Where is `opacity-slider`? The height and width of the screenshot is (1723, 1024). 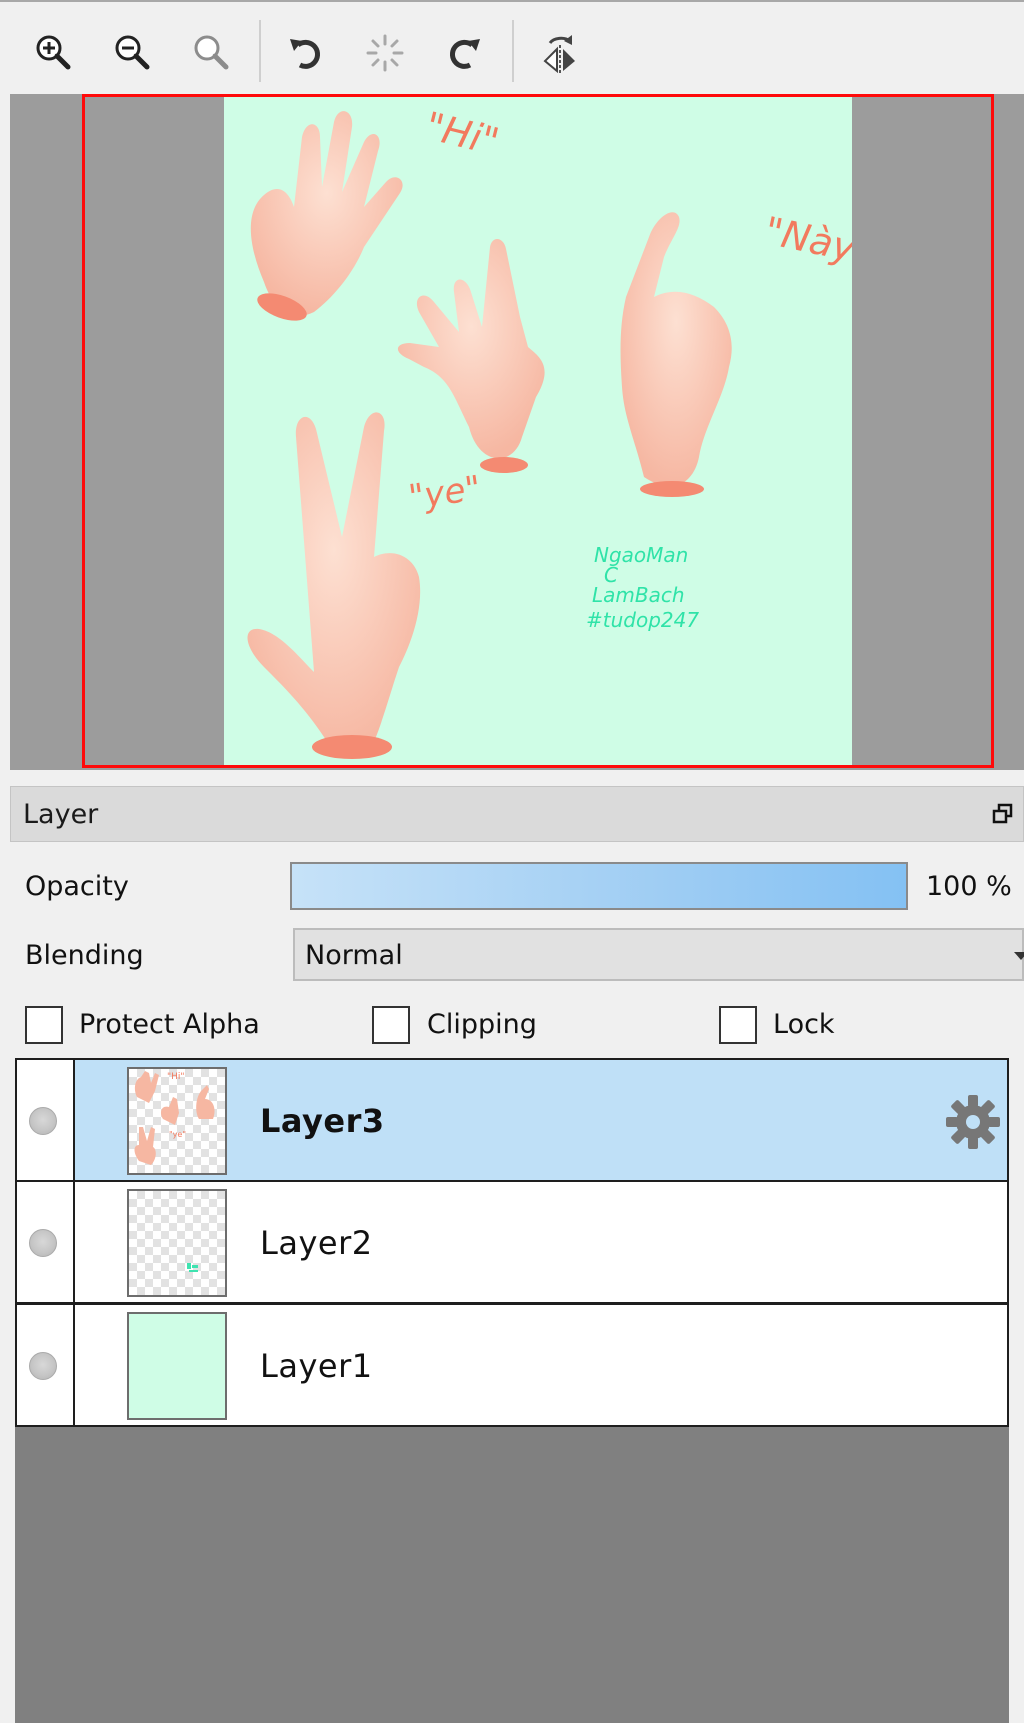
opacity-slider is located at coordinates (599, 886).